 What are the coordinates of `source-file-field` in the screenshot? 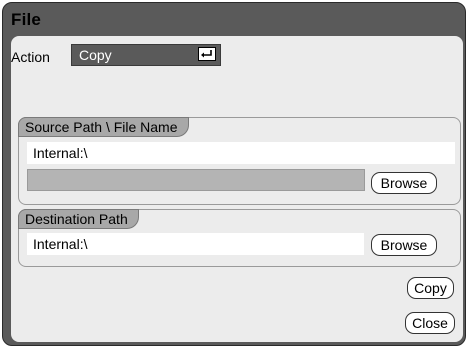 It's located at (196, 180).